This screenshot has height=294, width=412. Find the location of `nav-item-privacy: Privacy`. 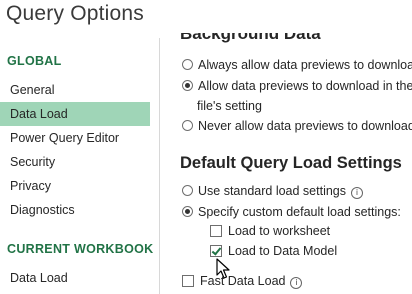

nav-item-privacy: Privacy is located at coordinates (75, 186).